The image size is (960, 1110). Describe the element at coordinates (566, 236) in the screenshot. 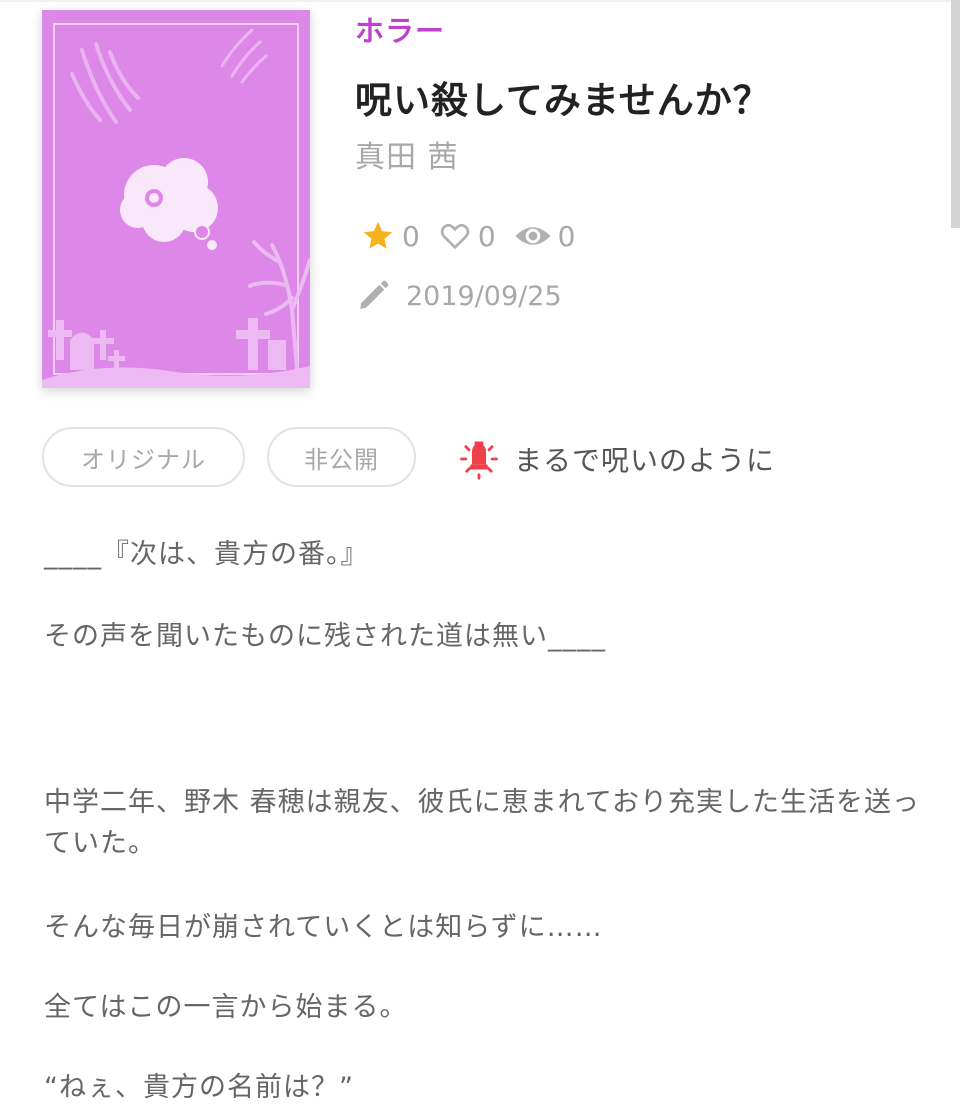

I see `view-count-value: 0` at that location.